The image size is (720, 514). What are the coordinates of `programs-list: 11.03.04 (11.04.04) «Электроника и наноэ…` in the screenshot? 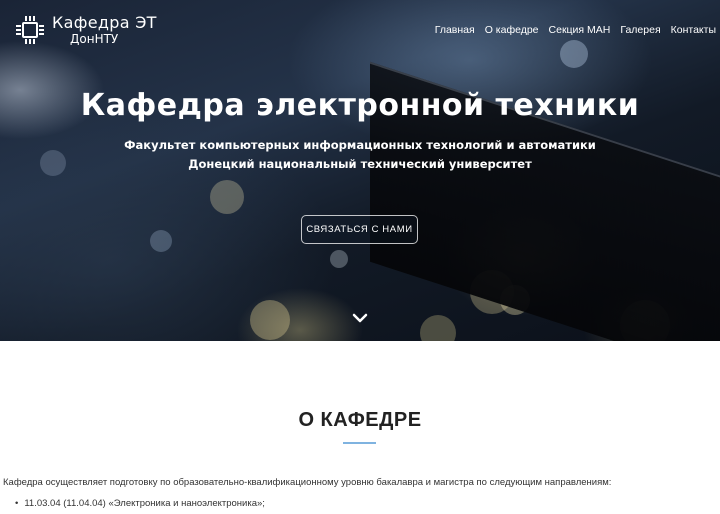 It's located at (140, 503).